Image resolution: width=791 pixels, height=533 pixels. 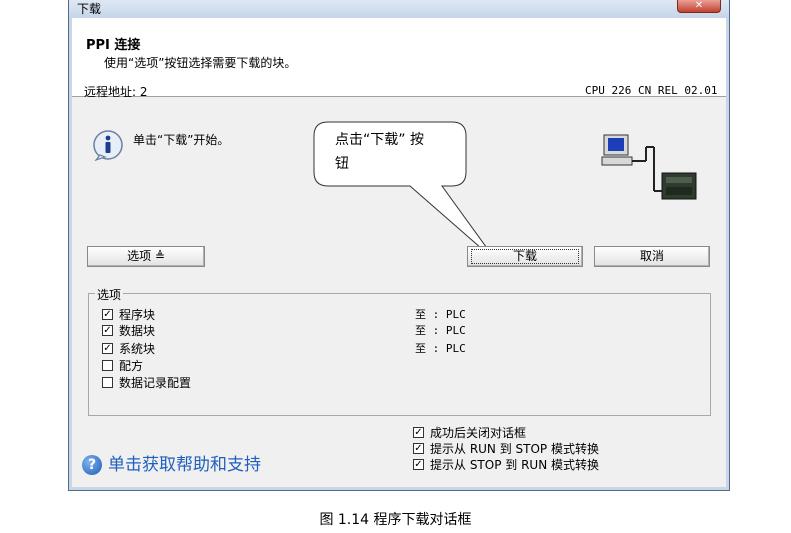 I want to click on help-link: ? 单击获取帮助和支持, so click(x=171, y=462).